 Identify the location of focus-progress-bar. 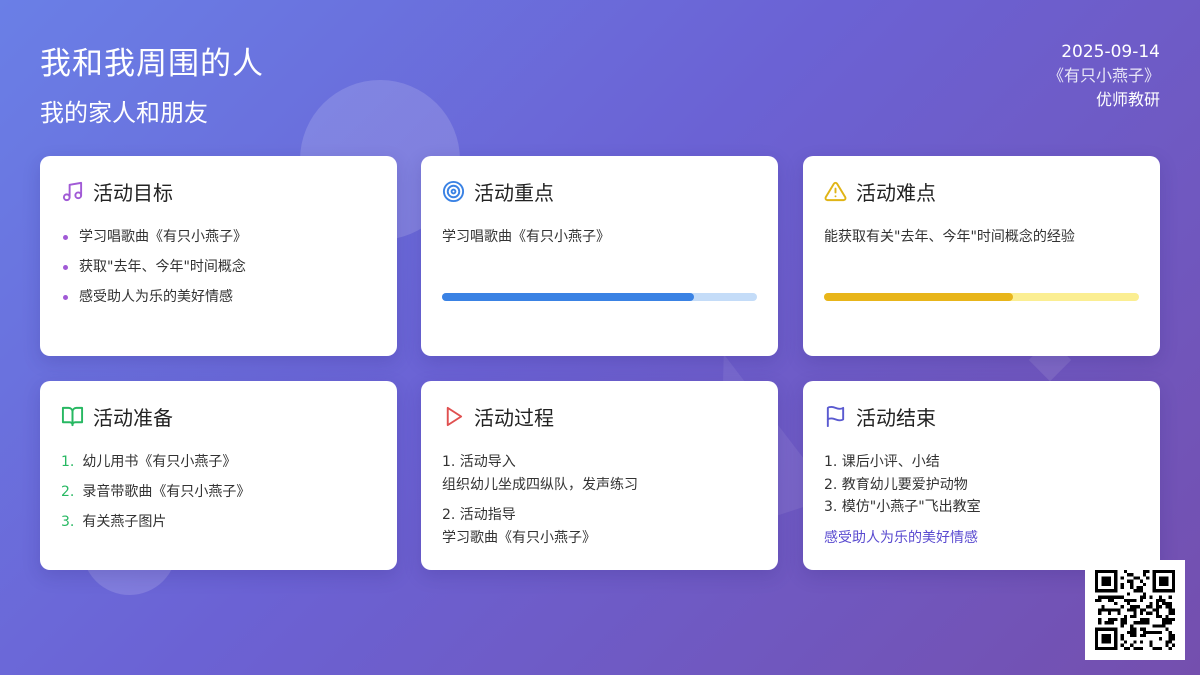
(599, 297).